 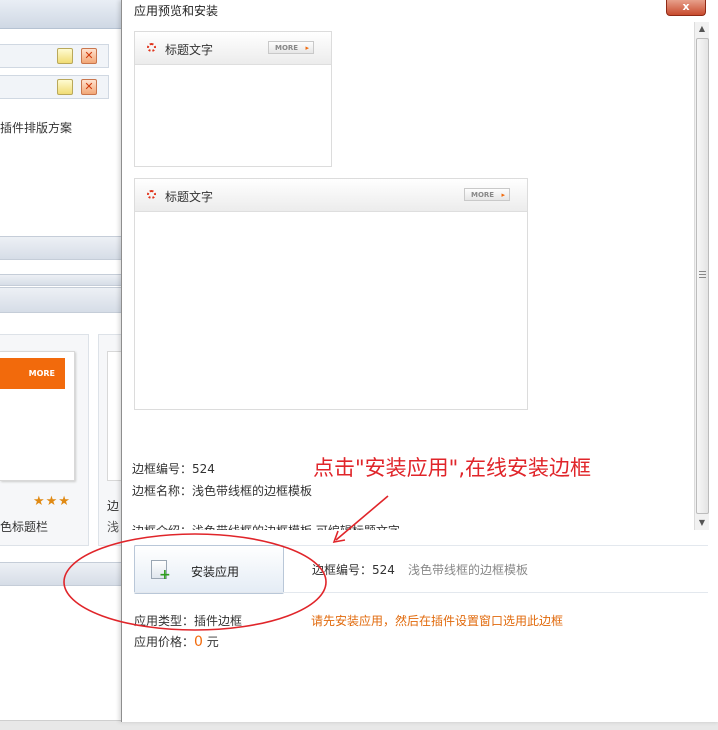 I want to click on app-price-unit: 元, so click(x=212, y=642).